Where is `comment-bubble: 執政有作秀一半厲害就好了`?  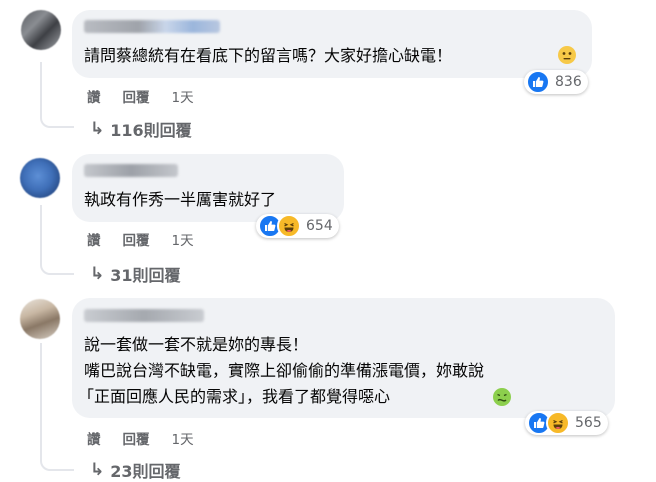 comment-bubble: 執政有作秀一半厲害就好了 is located at coordinates (208, 188).